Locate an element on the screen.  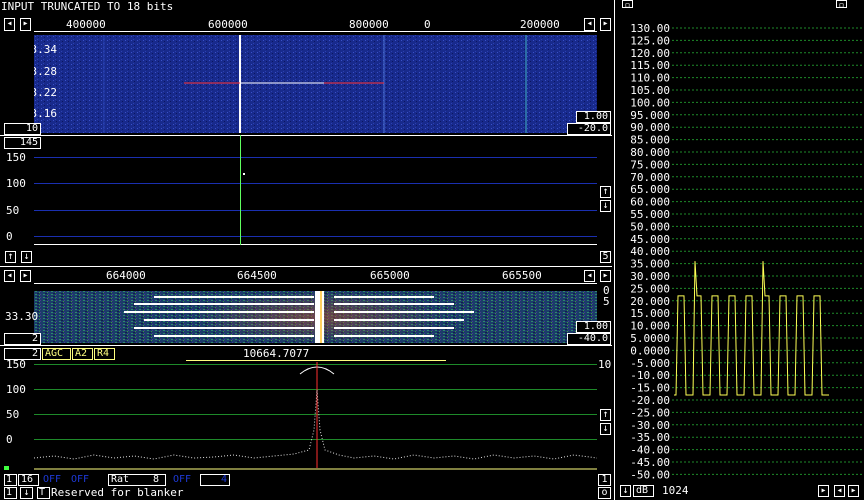
freq-tick-label: 800000 is located at coordinates (369, 24).